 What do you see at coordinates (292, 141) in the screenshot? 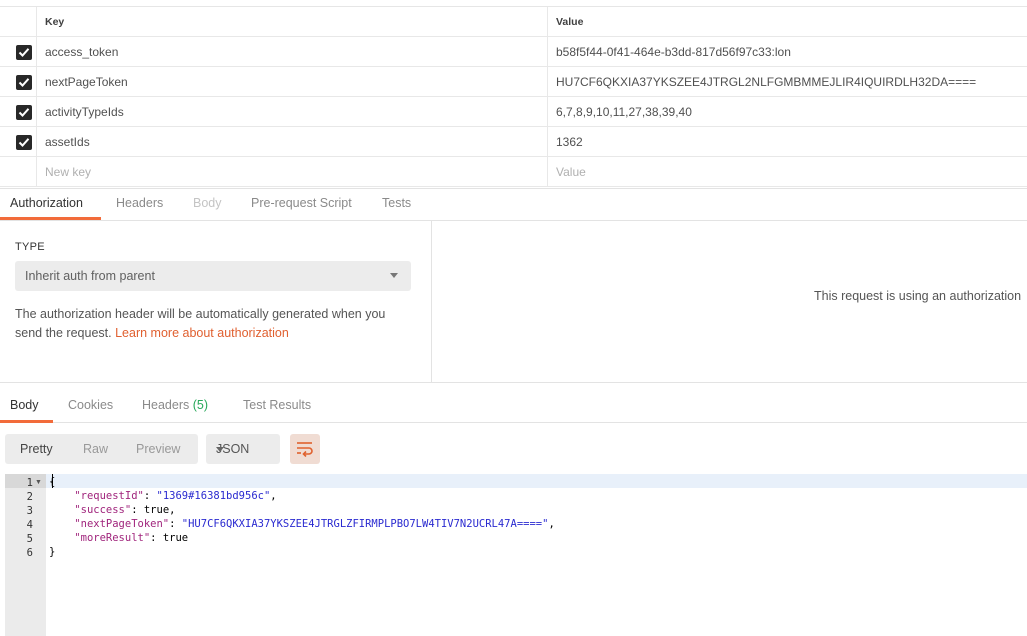
I see `param-key: assetIds` at bounding box center [292, 141].